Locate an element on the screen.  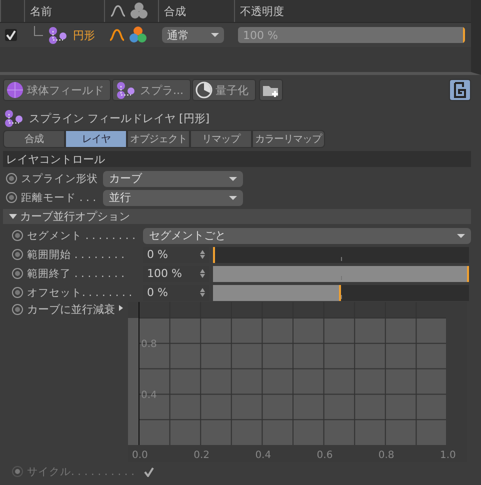
field-label: 範囲開始 . . . . . . . . is located at coordinates (76, 255).